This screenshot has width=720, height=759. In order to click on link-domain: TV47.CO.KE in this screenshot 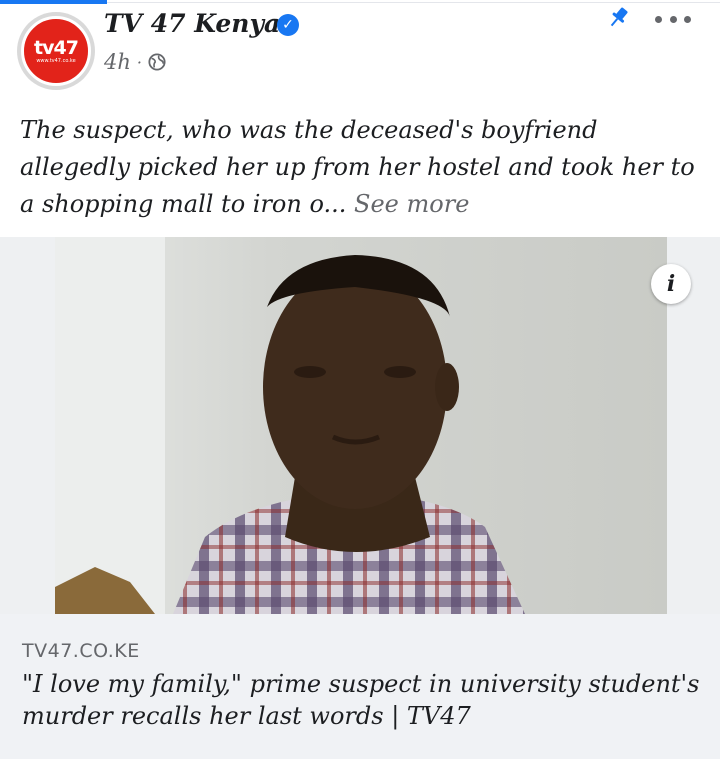, I will do `click(81, 651)`.